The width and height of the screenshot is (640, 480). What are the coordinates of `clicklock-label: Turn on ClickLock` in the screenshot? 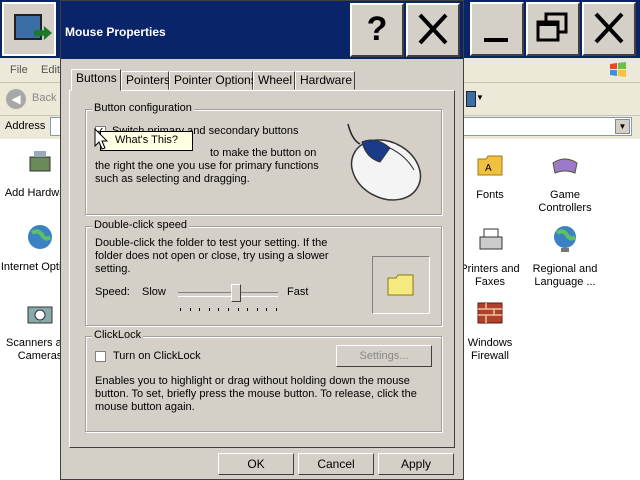 It's located at (157, 356).